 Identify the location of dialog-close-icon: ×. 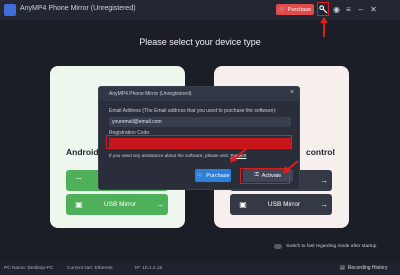
(292, 92).